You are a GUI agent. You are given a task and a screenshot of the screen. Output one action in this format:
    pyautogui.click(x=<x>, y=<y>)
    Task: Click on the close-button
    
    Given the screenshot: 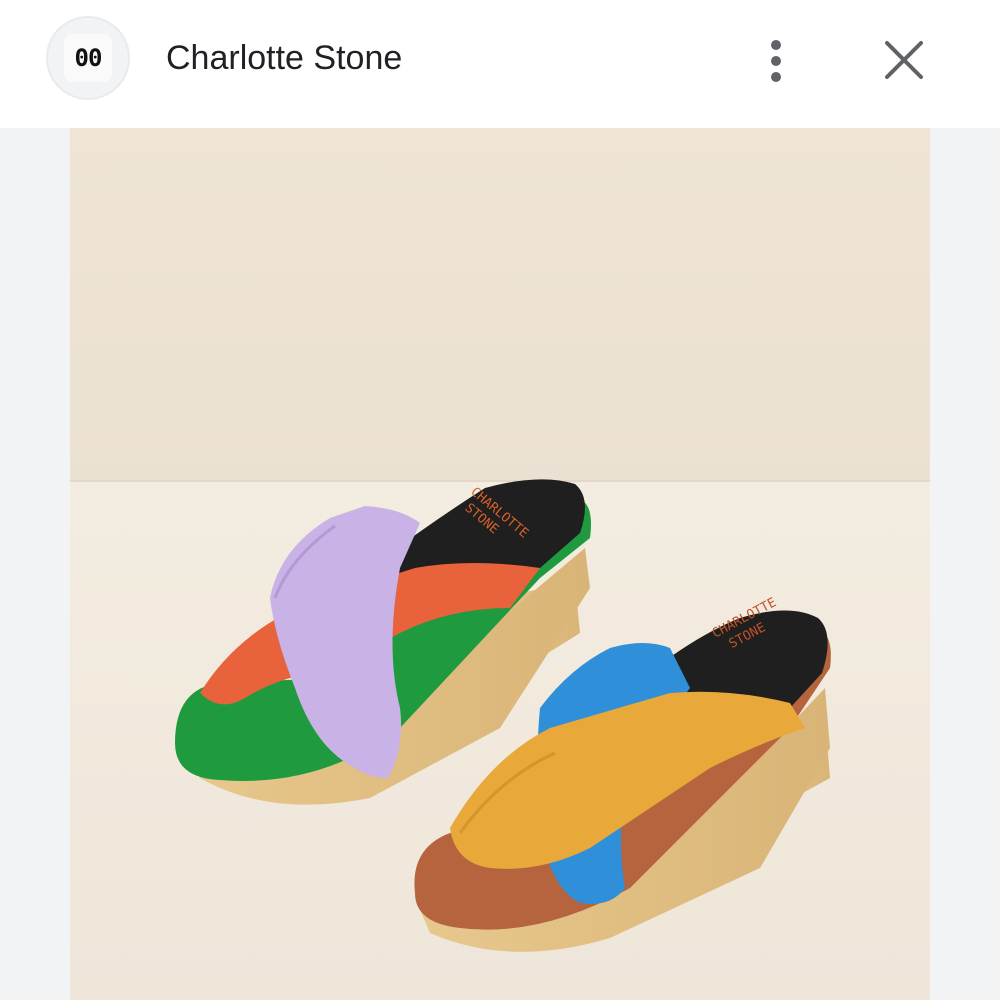 What is the action you would take?
    pyautogui.click(x=904, y=60)
    